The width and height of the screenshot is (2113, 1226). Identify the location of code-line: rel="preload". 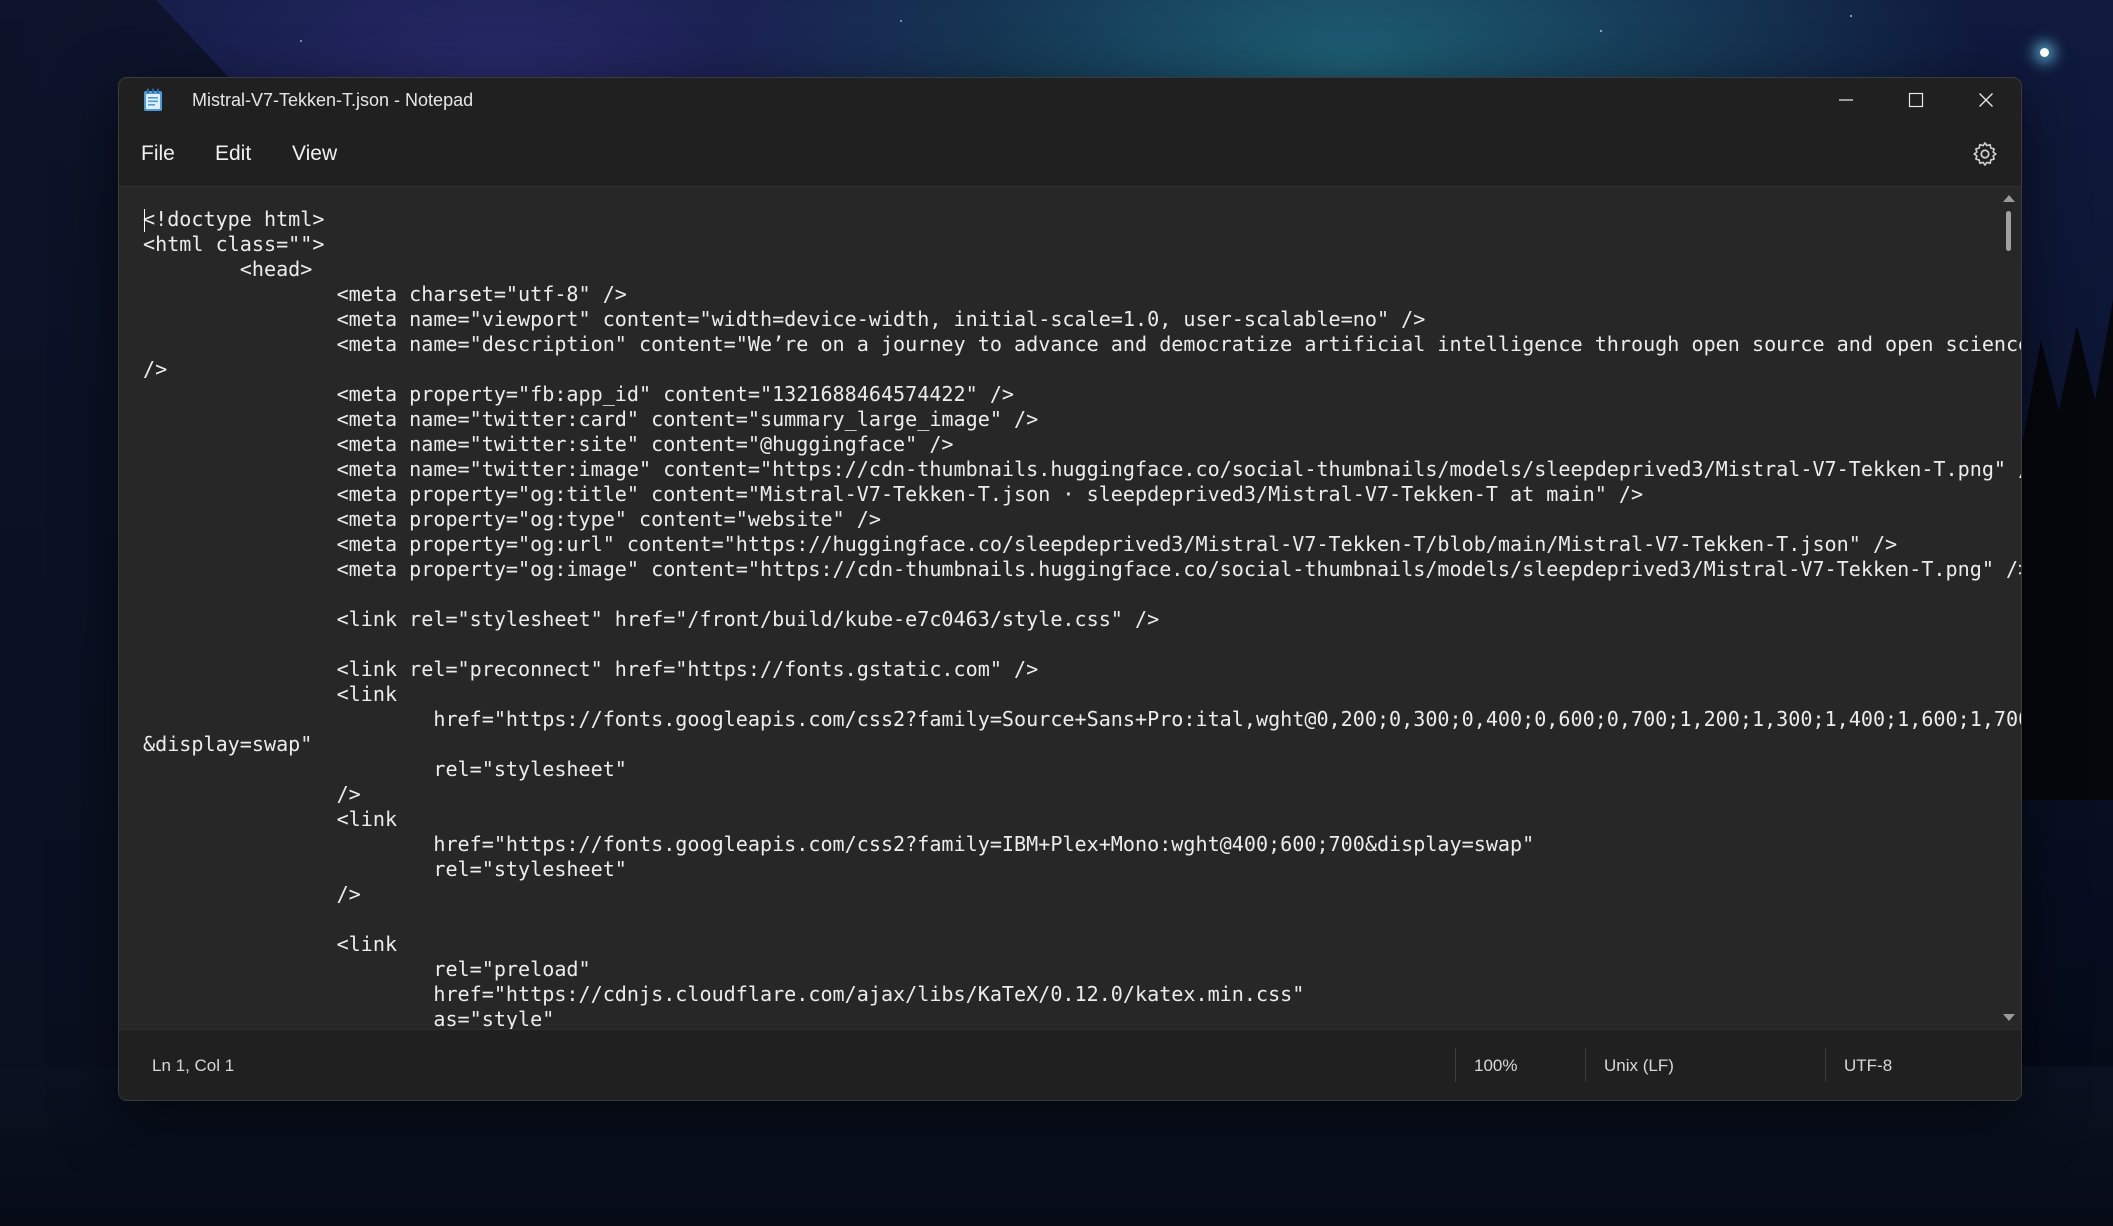
(1082, 969).